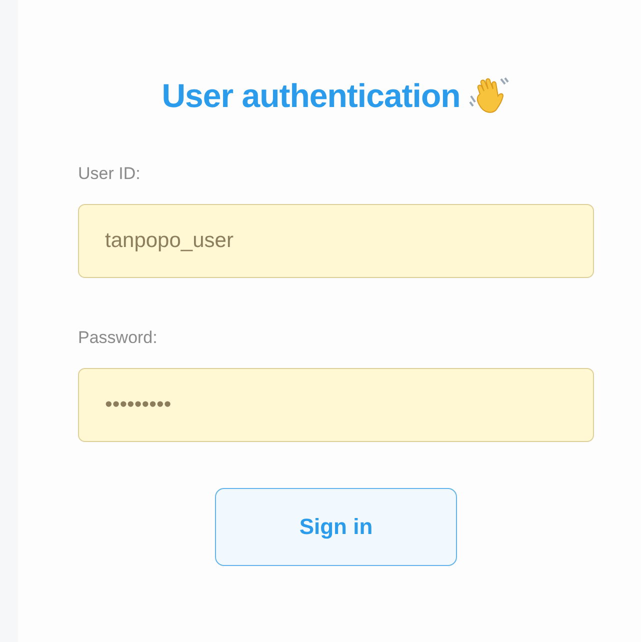 The width and height of the screenshot is (641, 642). I want to click on input-field: •••••••••, so click(336, 405).